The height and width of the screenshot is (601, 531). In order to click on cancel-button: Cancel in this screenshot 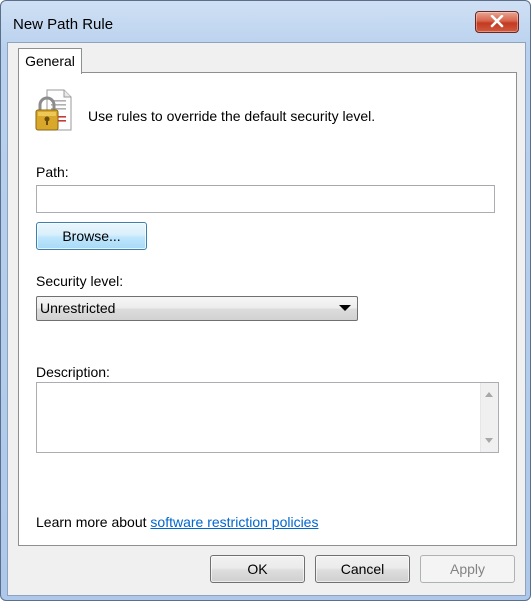, I will do `click(362, 569)`.